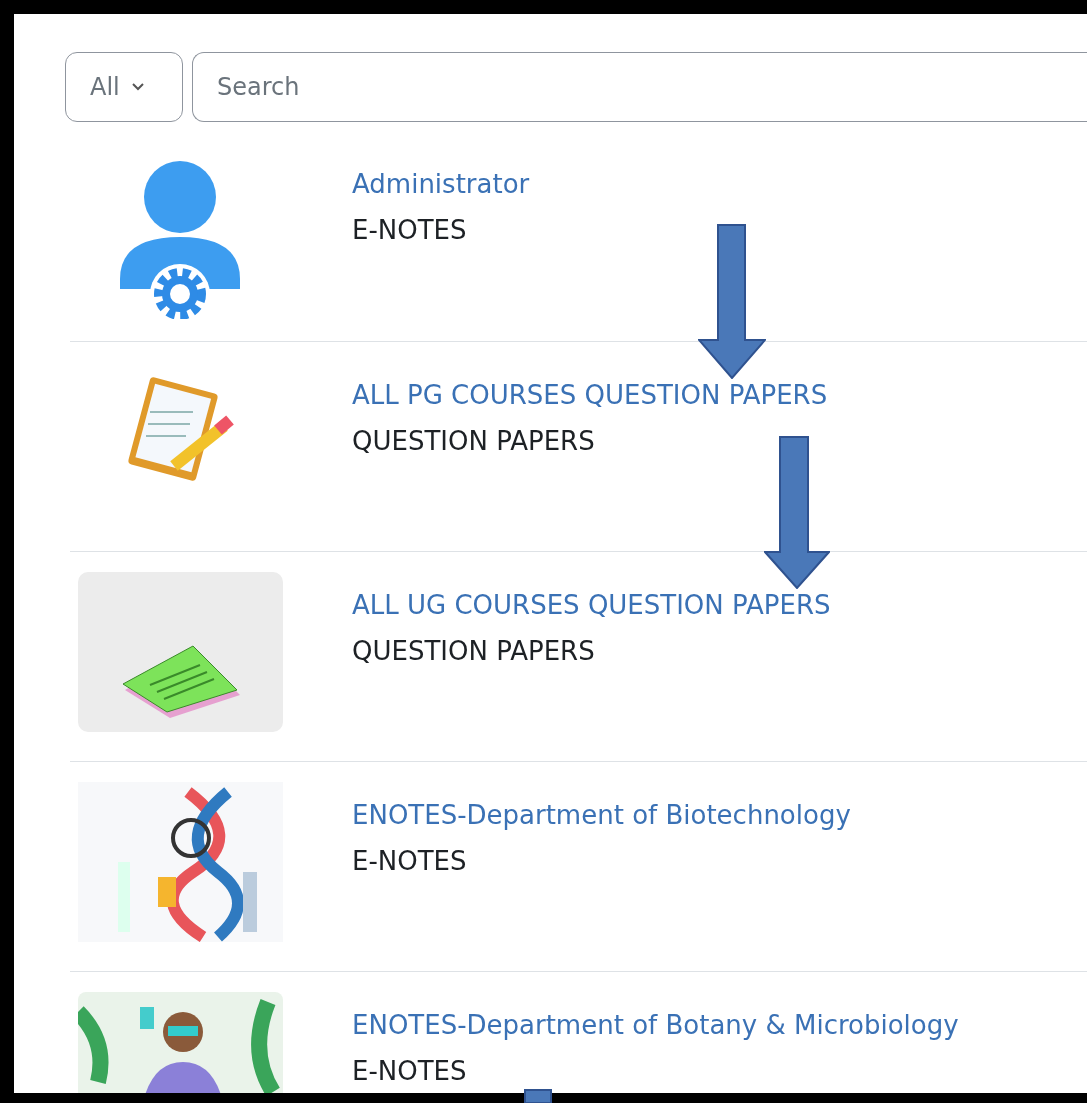  Describe the element at coordinates (590, 395) in the screenshot. I see `course-link: ALL PG COURSES QUESTION PAPERS` at that location.